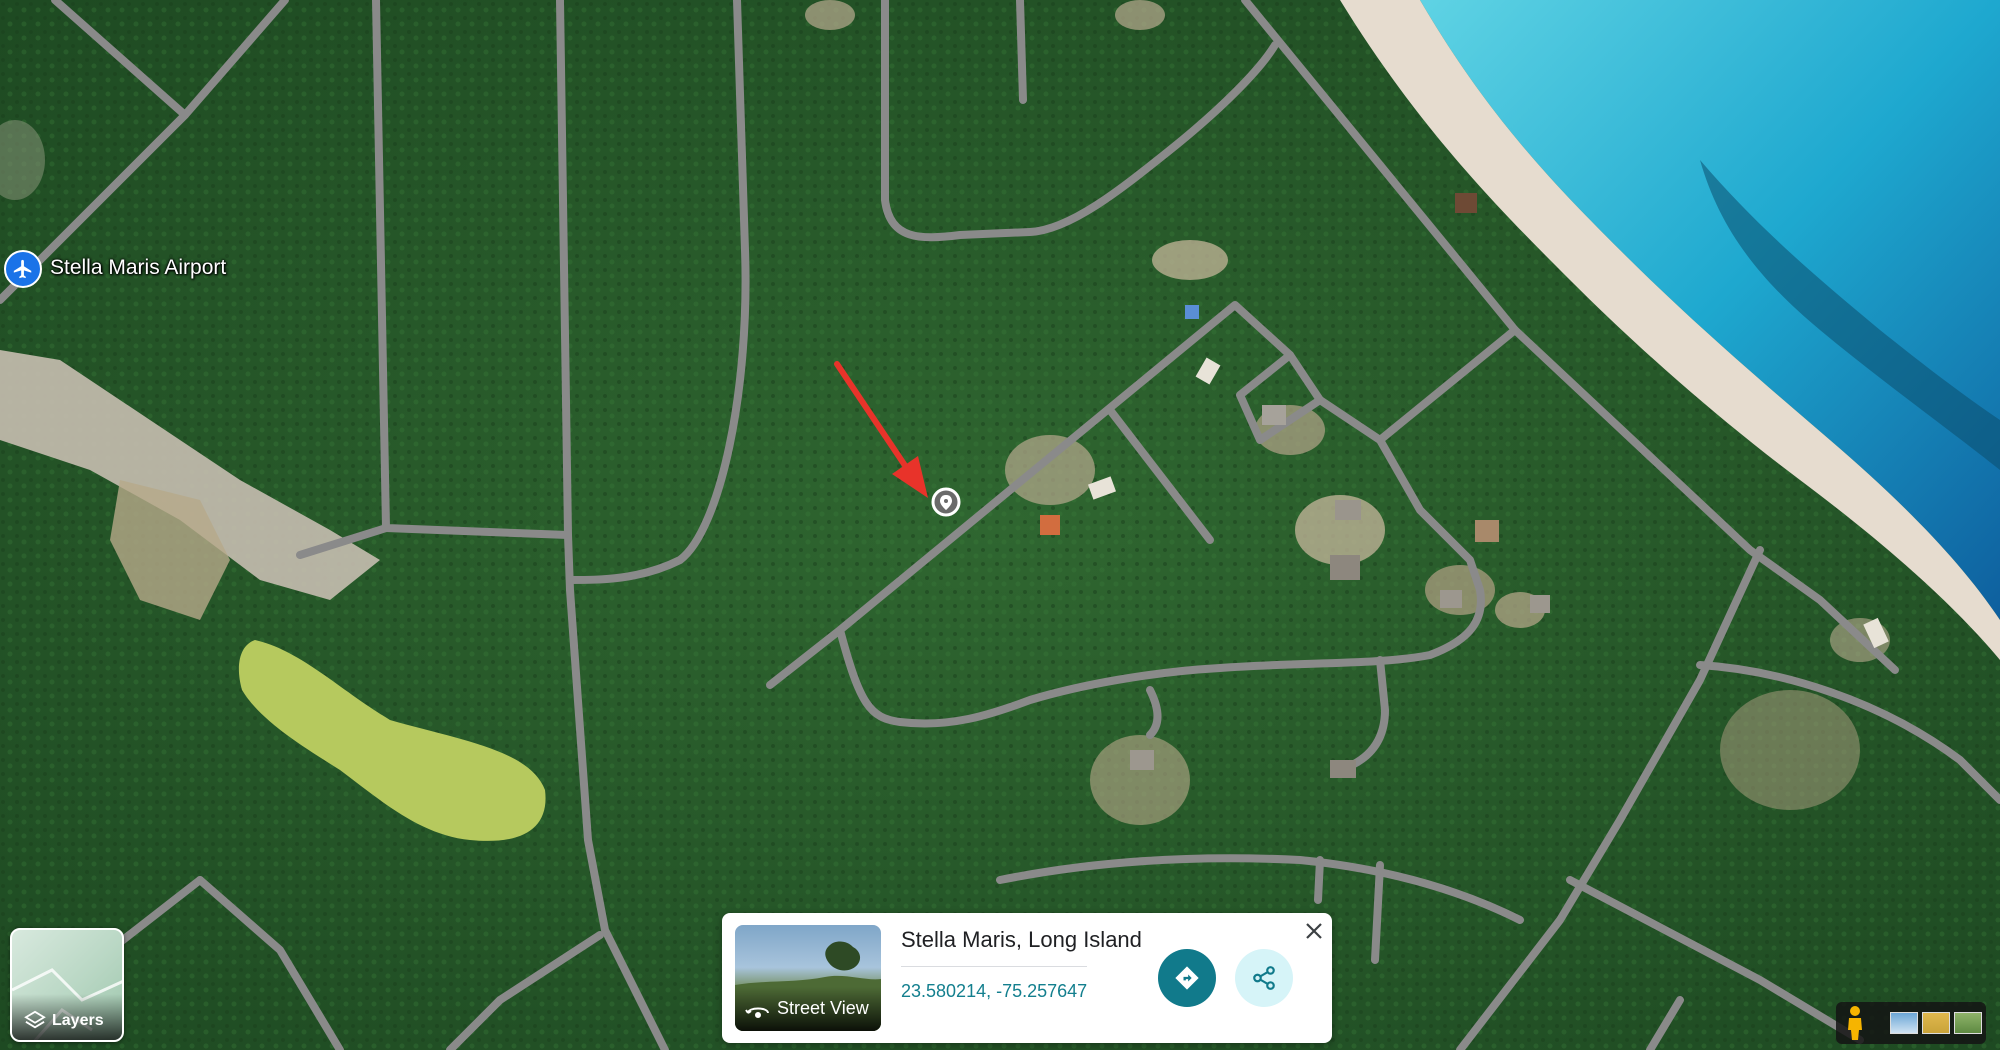  What do you see at coordinates (35, 1019) in the screenshot?
I see `layers-icon` at bounding box center [35, 1019].